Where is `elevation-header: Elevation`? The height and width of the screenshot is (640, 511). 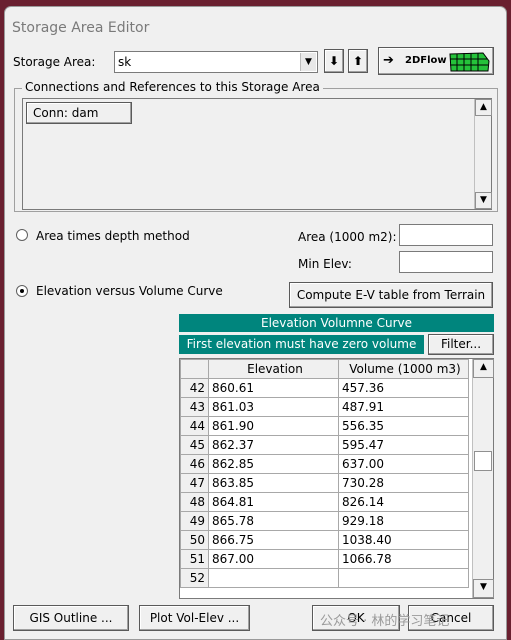
elevation-header: Elevation is located at coordinates (273, 369).